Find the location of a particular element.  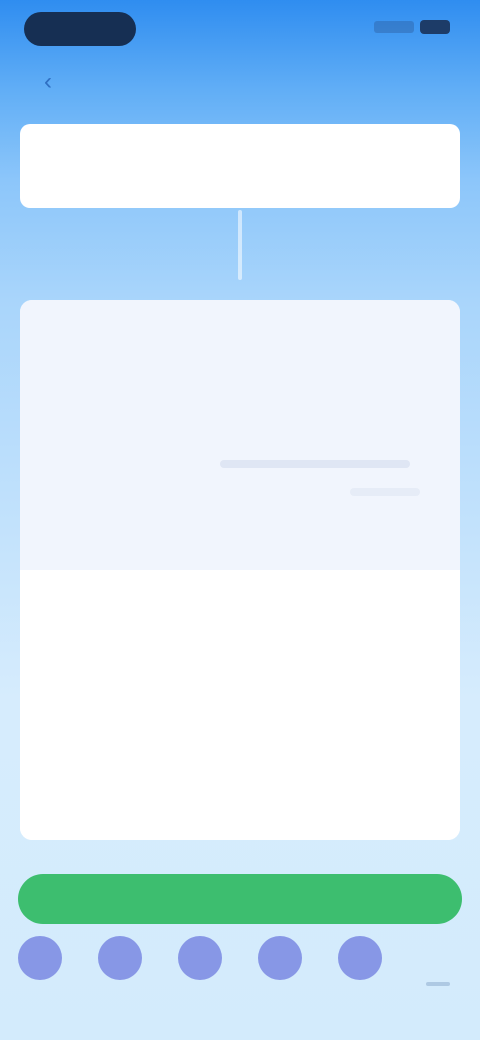

title-card is located at coordinates (240, 166).